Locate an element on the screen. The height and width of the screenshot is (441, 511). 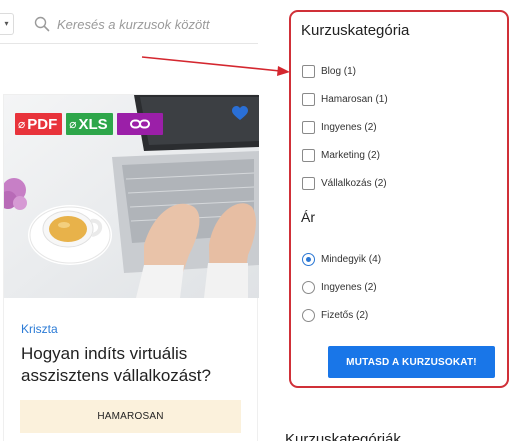
pdf-badge-label: PDF is located at coordinates (42, 124).